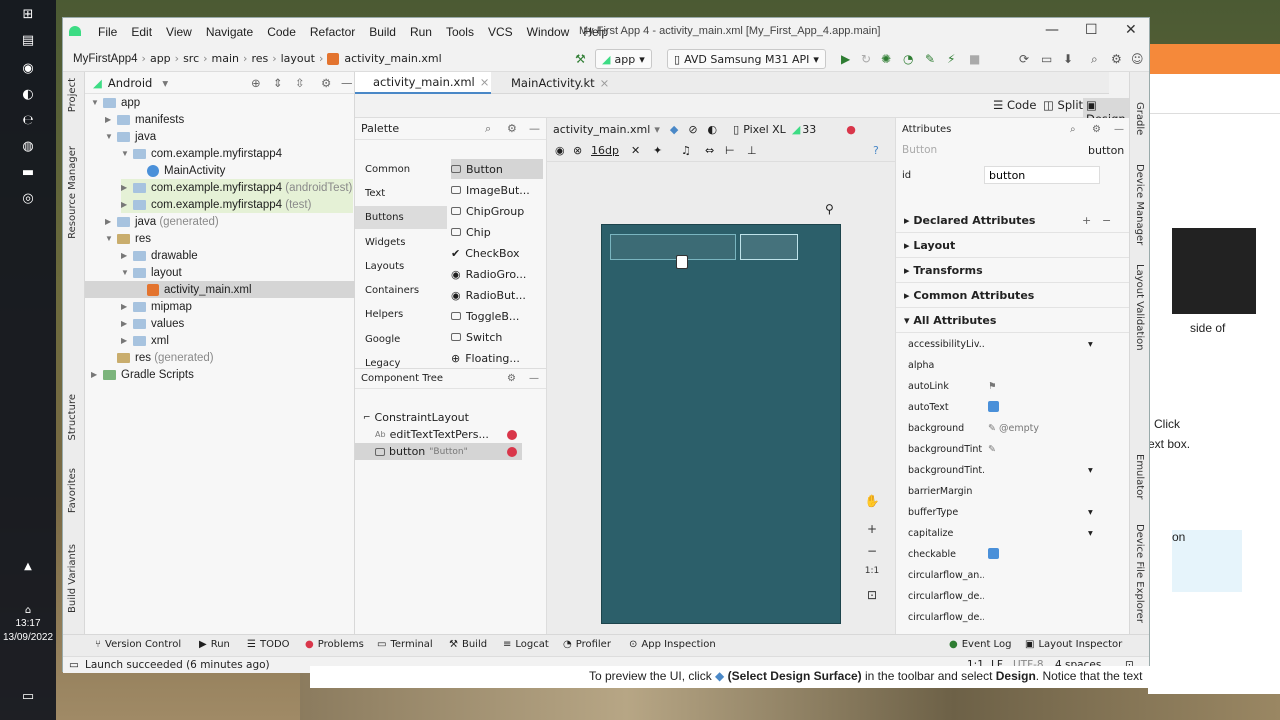  Describe the element at coordinates (28, 94) in the screenshot. I see `edge-icon: ◐` at that location.